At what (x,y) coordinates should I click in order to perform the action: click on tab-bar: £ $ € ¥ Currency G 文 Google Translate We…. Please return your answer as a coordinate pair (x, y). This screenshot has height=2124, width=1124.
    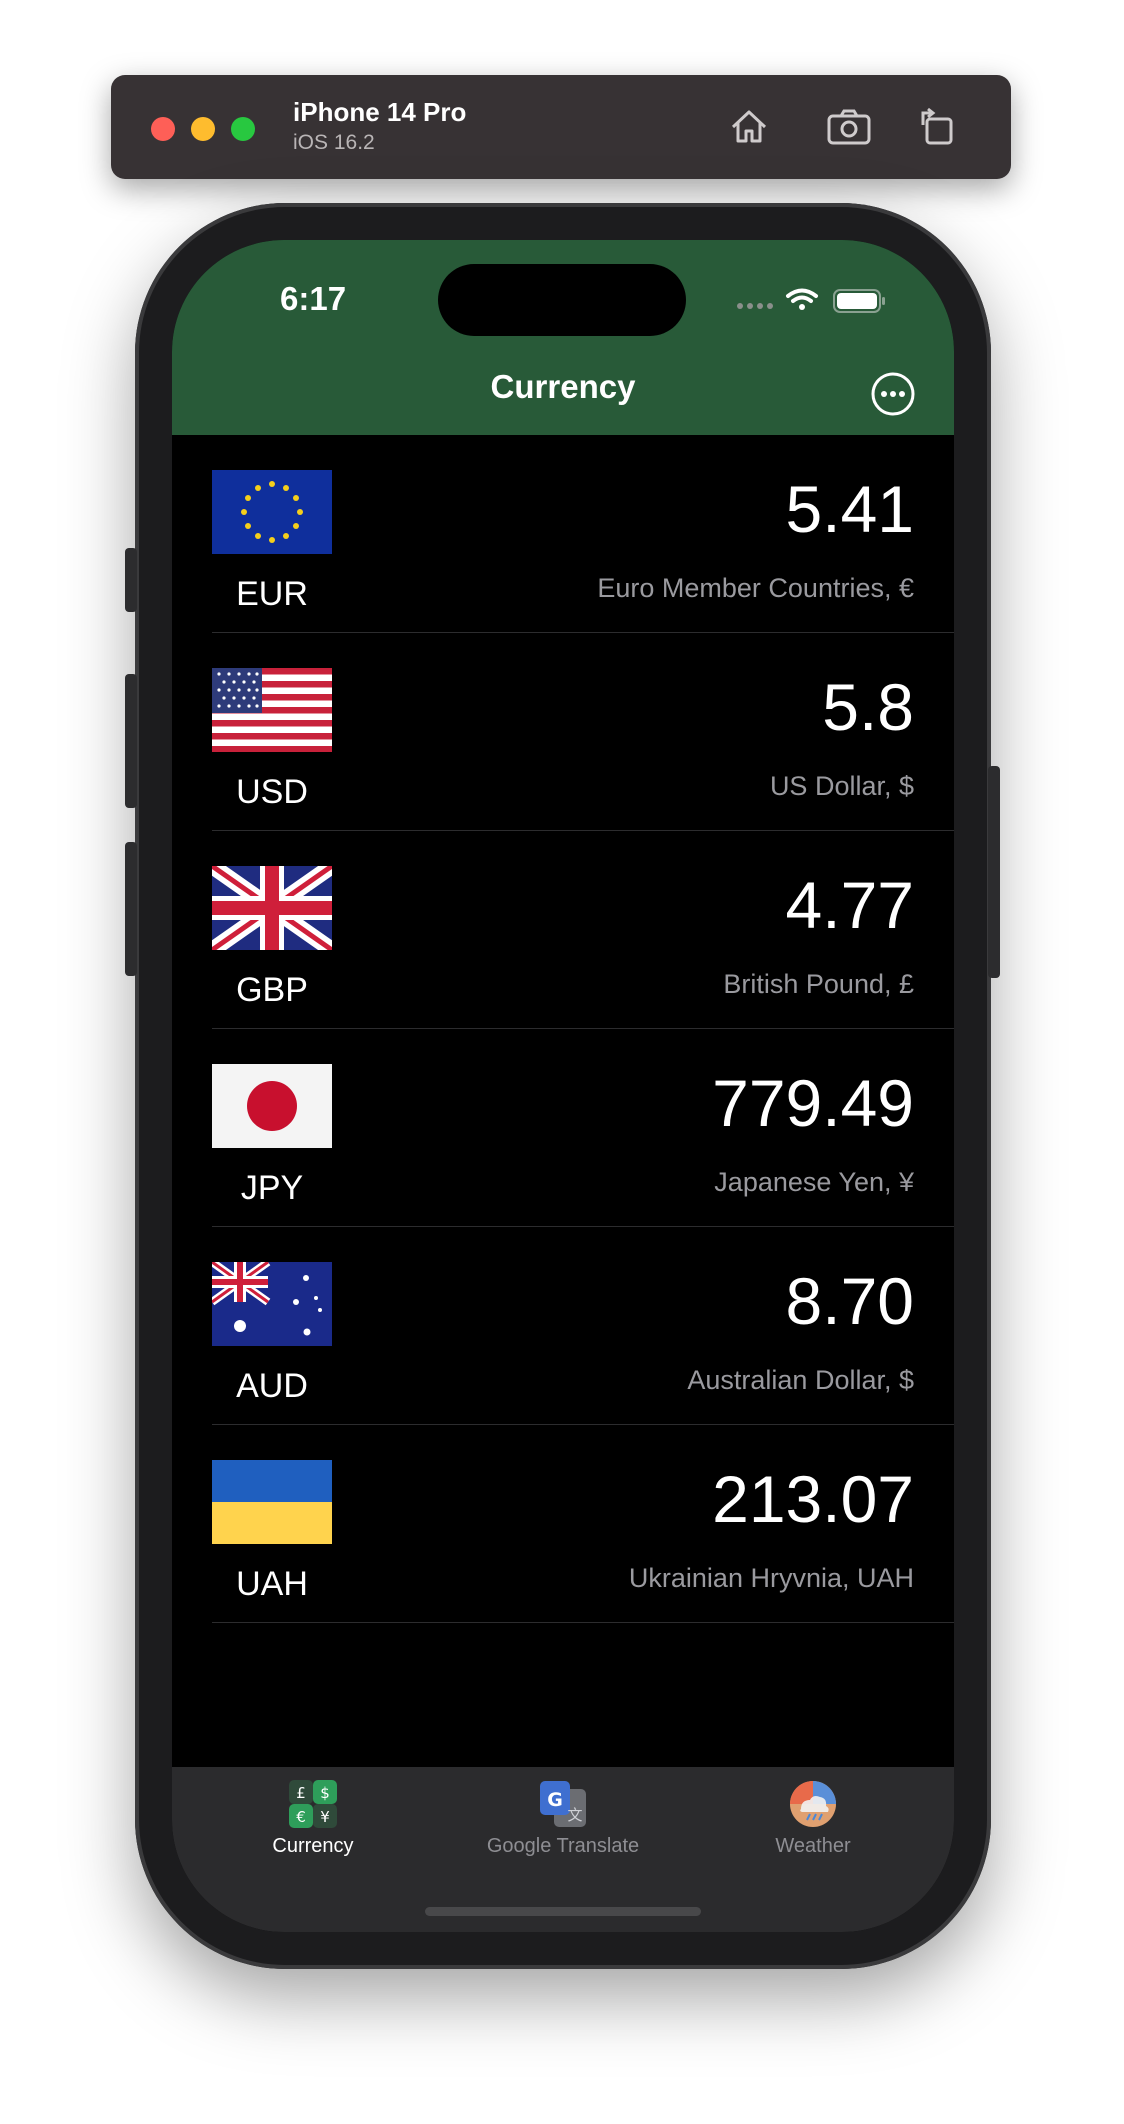
    Looking at the image, I should click on (563, 1849).